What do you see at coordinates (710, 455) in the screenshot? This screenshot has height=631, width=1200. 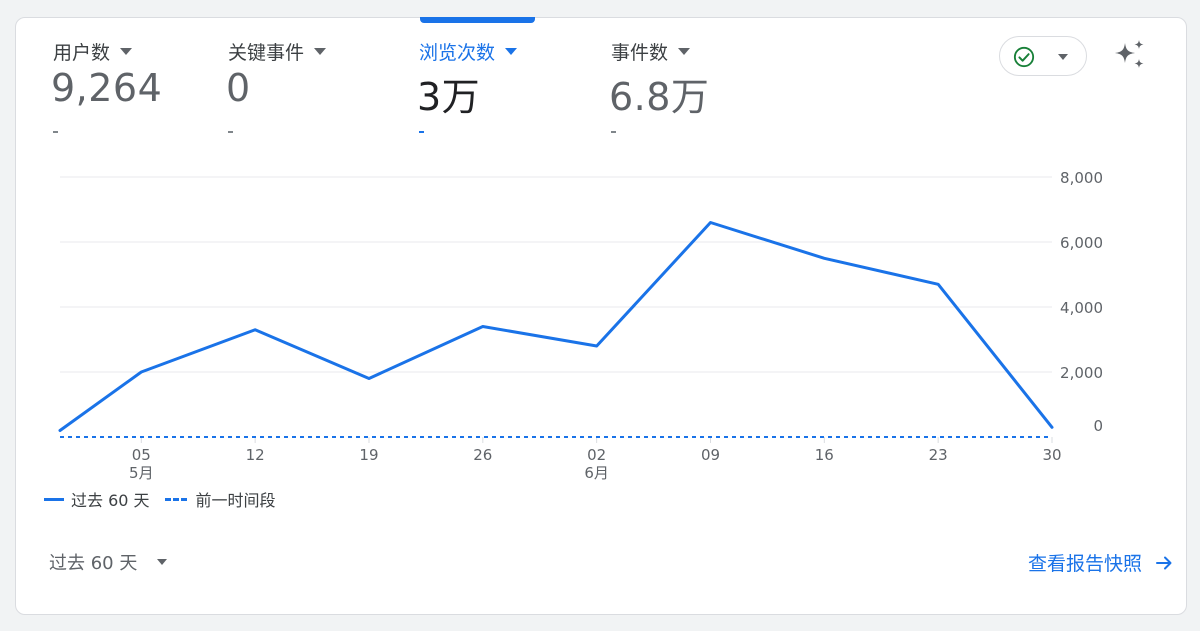 I see `x-tick-label: 09` at bounding box center [710, 455].